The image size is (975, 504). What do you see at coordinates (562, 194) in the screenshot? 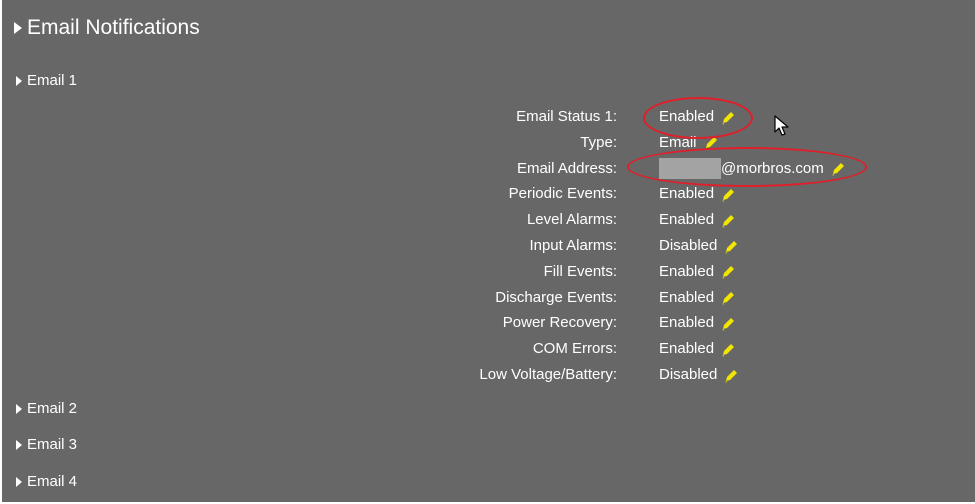
I see `setting-label: Periodic Events:` at bounding box center [562, 194].